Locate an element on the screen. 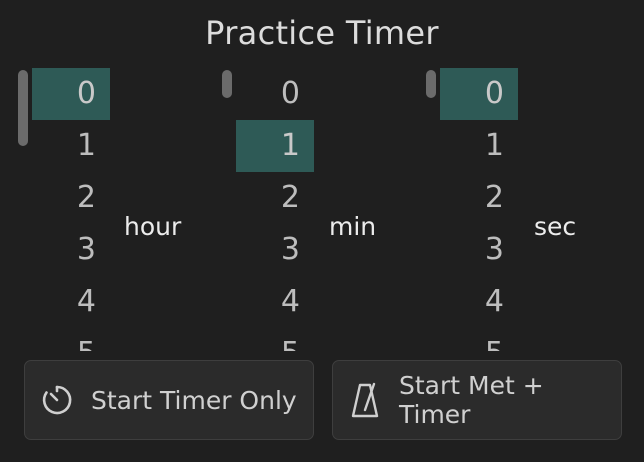 The height and width of the screenshot is (462, 644). second-scrollbar is located at coordinates (431, 84).